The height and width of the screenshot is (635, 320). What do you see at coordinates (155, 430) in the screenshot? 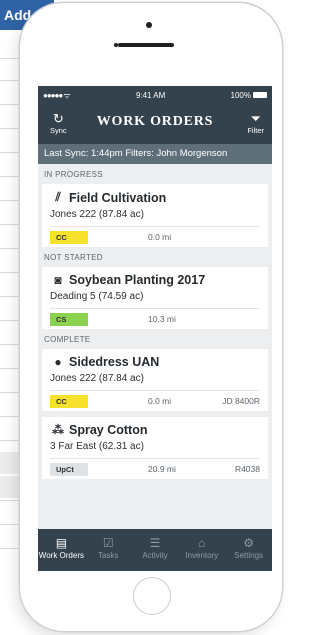
I see `work-order-title: ⁂ Spray Cotton` at bounding box center [155, 430].